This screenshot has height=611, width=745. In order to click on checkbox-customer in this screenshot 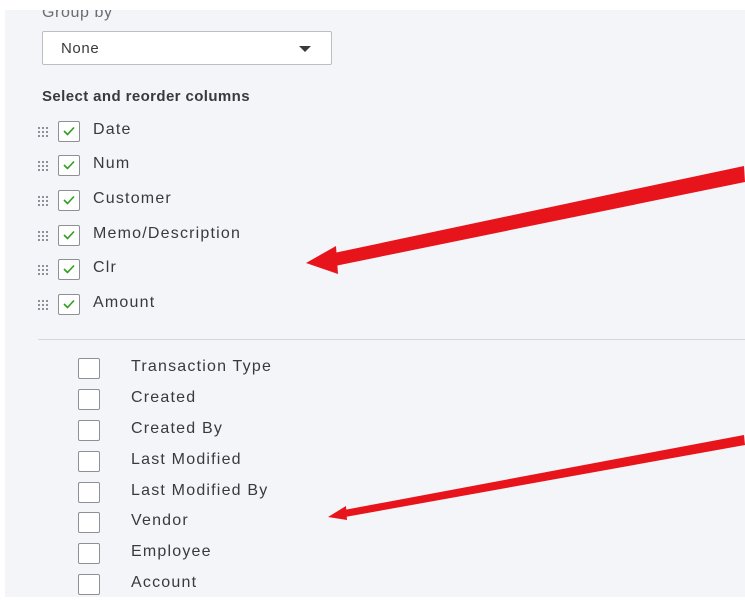, I will do `click(69, 200)`.